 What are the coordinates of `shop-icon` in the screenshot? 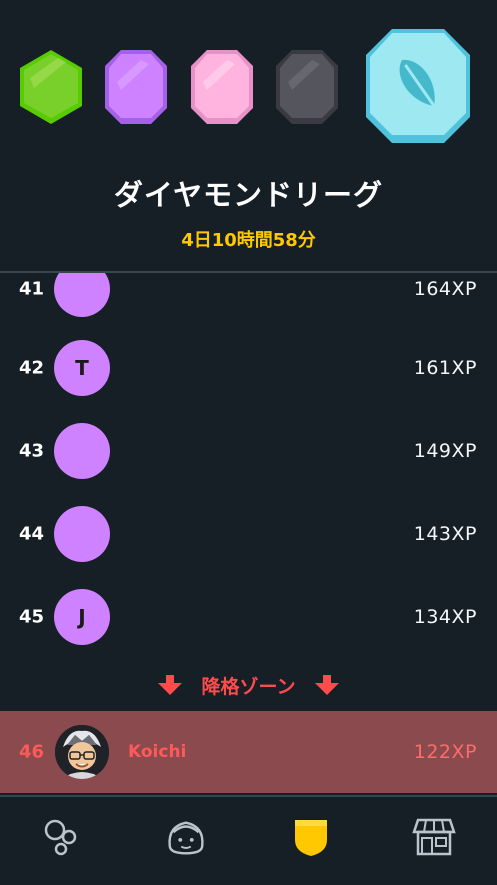 It's located at (434, 837).